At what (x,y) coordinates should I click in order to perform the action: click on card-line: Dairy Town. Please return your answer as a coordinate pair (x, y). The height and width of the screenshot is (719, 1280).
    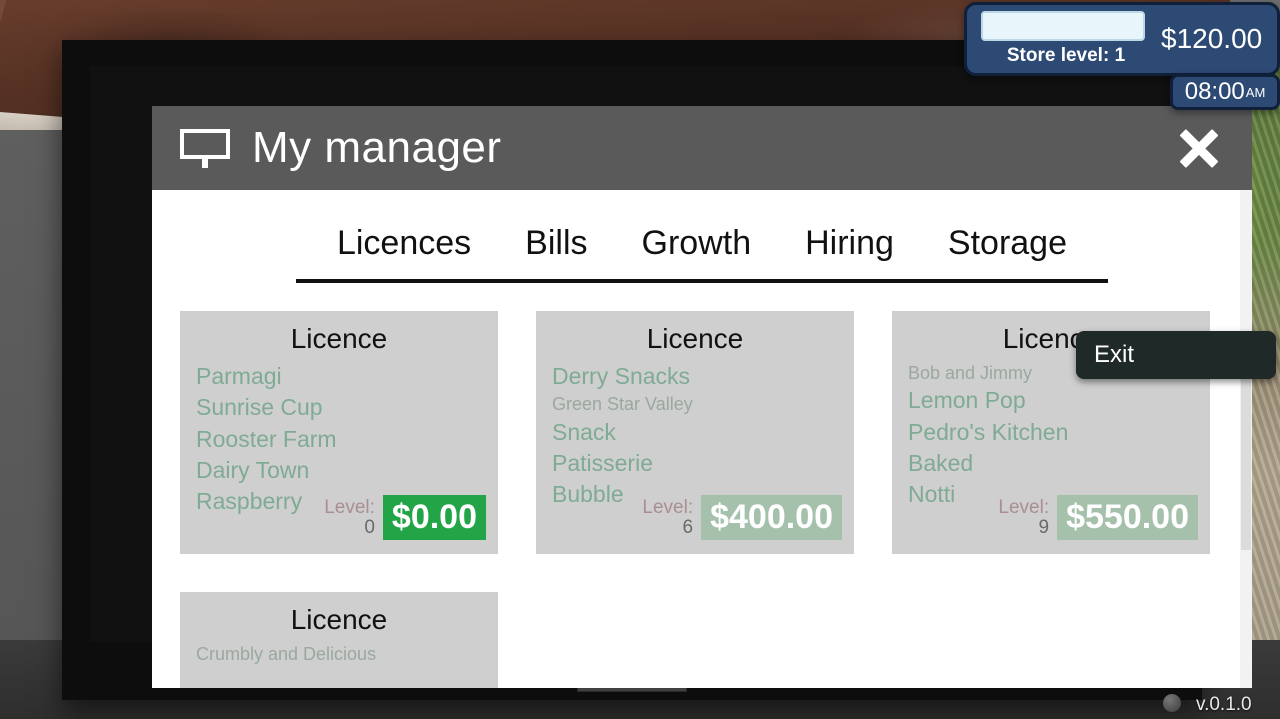
    Looking at the image, I should click on (253, 469).